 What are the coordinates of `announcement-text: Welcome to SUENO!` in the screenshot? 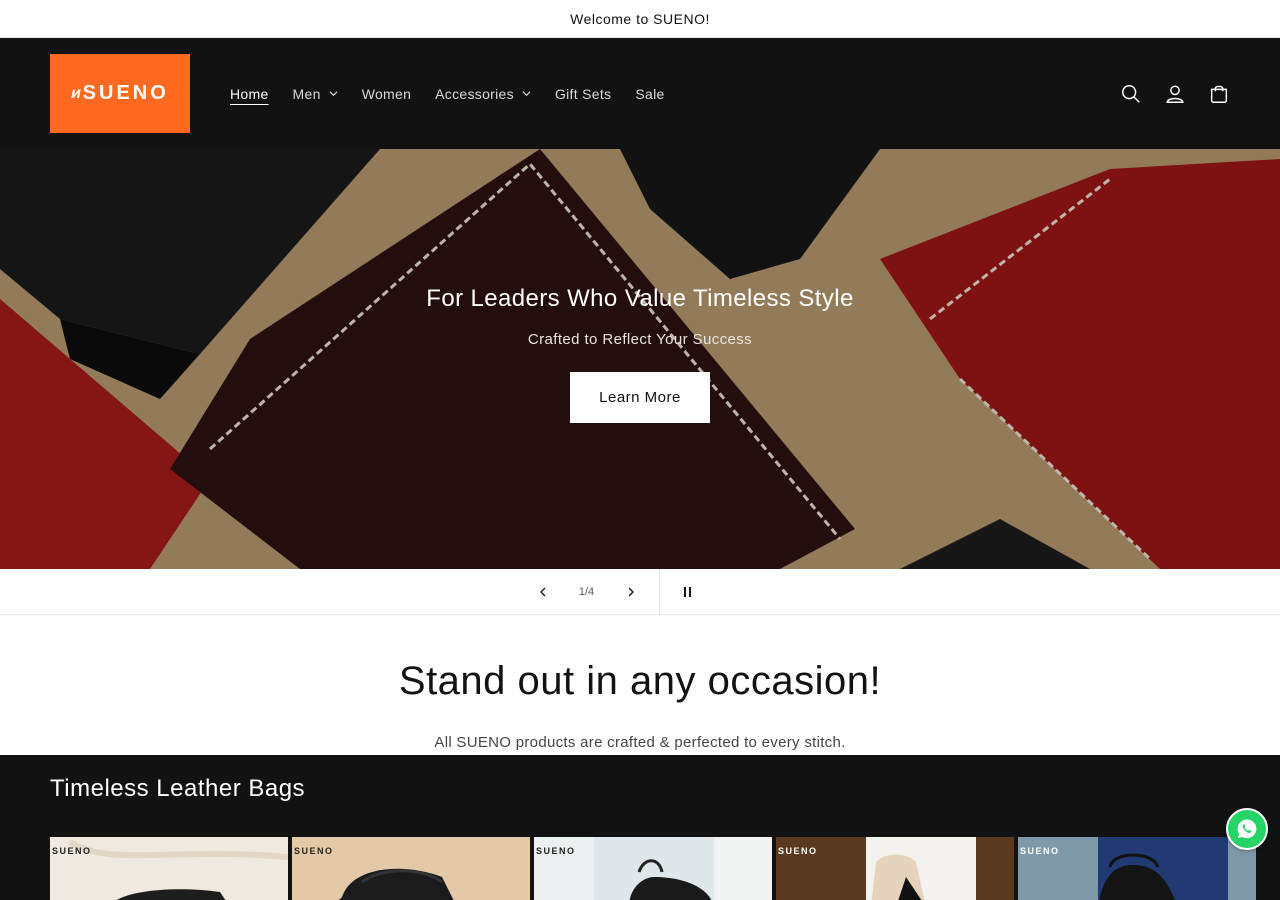 It's located at (640, 18).